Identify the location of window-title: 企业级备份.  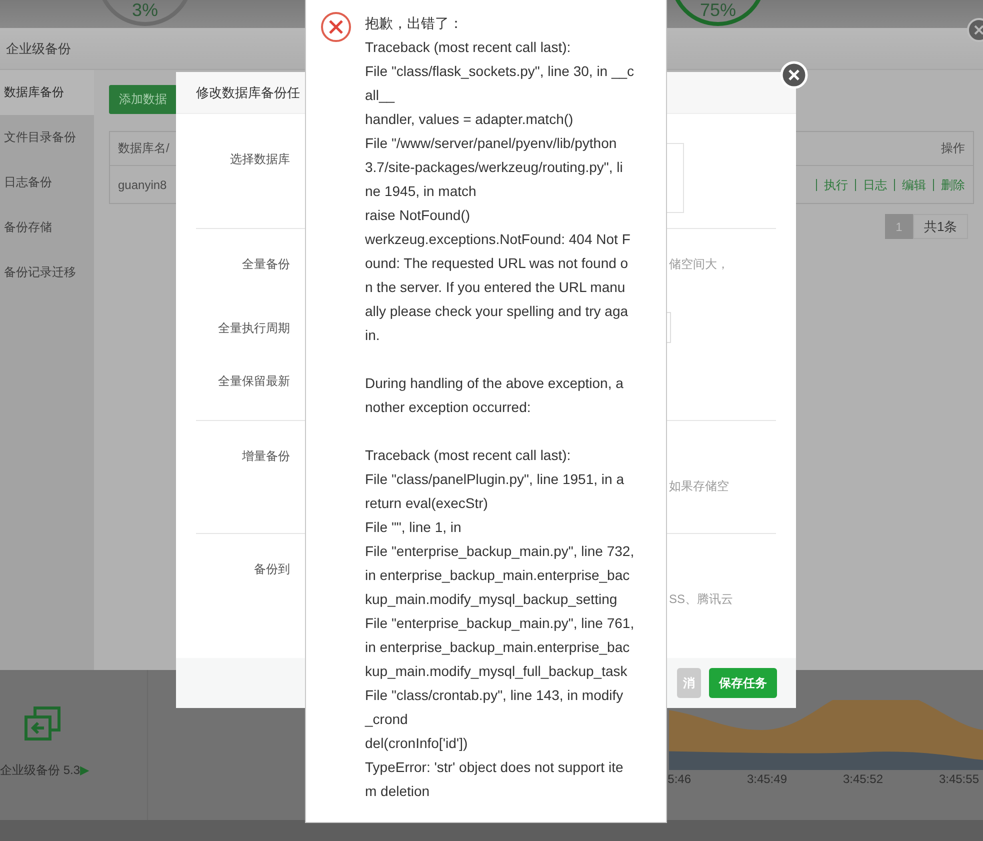
(38, 49).